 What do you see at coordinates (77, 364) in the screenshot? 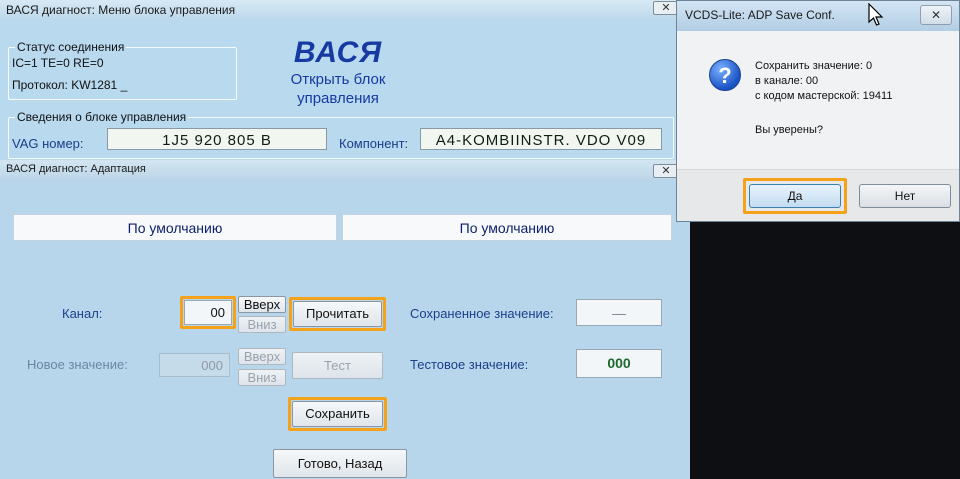
I see `new-value-label: Новое значение:` at bounding box center [77, 364].